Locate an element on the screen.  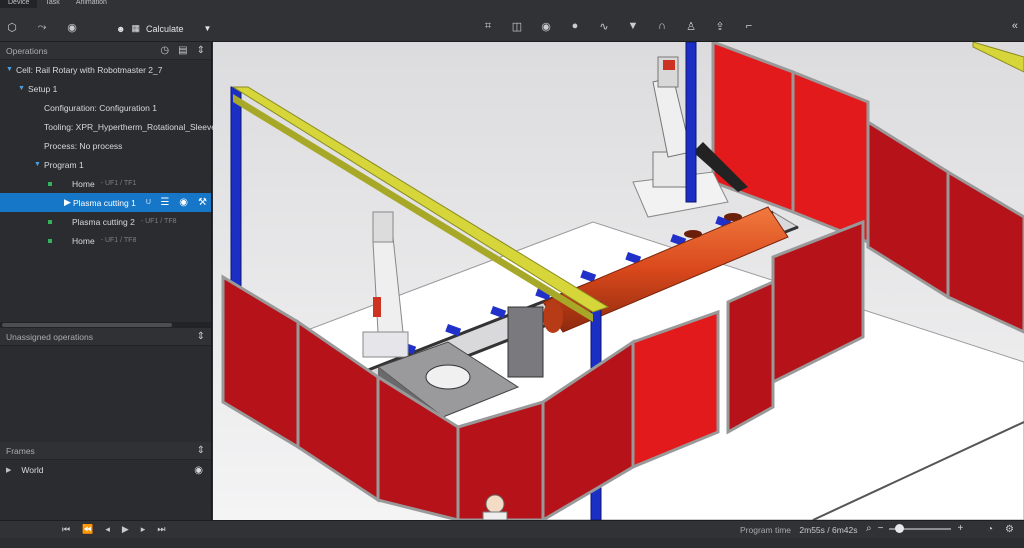
frame-item-world: ▶ World ◉ is located at coordinates (105, 470).